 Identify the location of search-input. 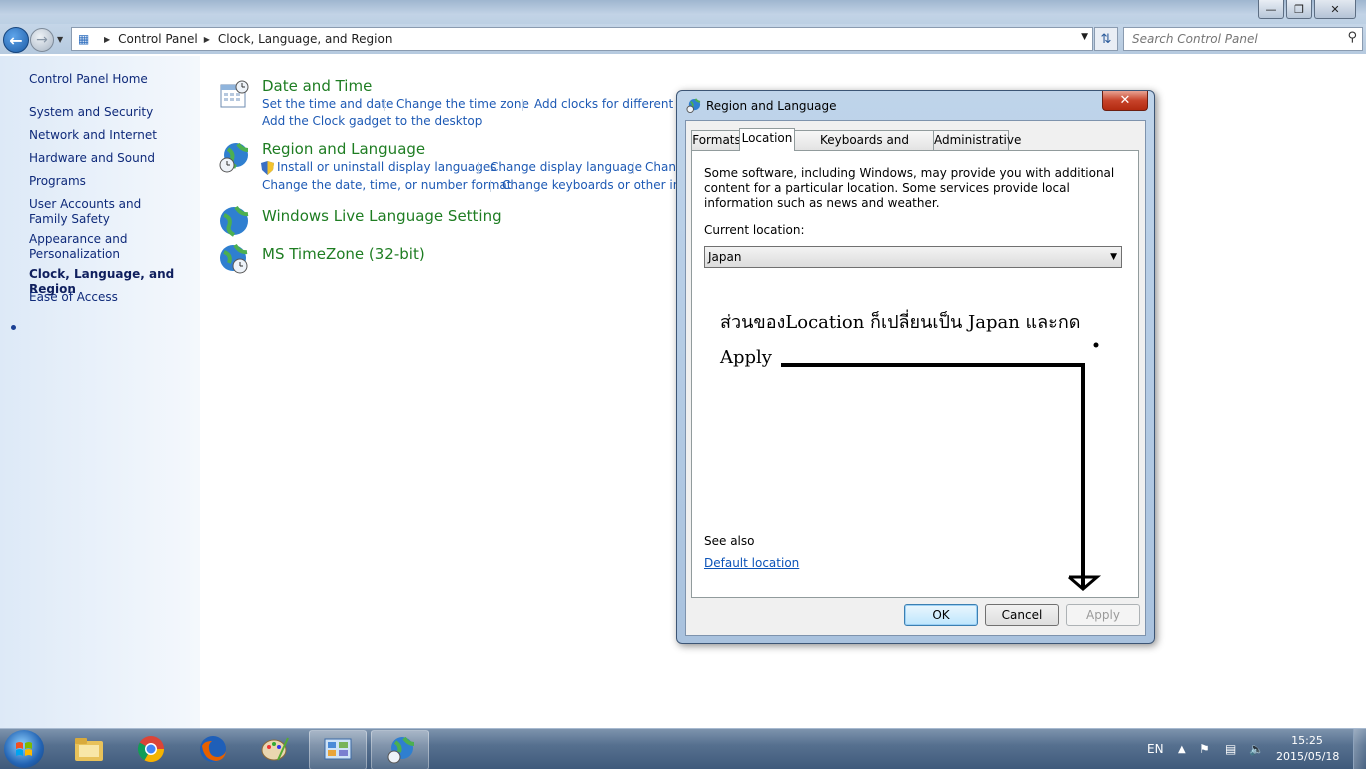
(1232, 39).